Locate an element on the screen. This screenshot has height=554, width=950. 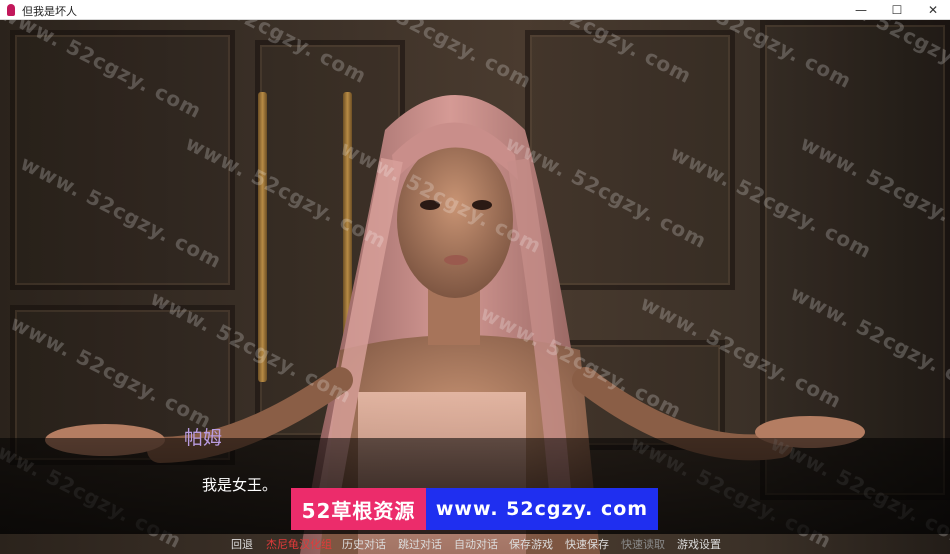
brand-url: www. 52cgzy. com is located at coordinates (542, 509).